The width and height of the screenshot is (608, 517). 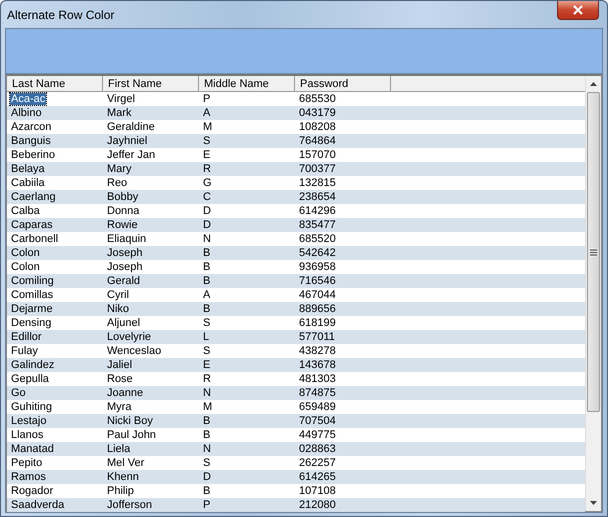 I want to click on grip-icon, so click(x=593, y=252).